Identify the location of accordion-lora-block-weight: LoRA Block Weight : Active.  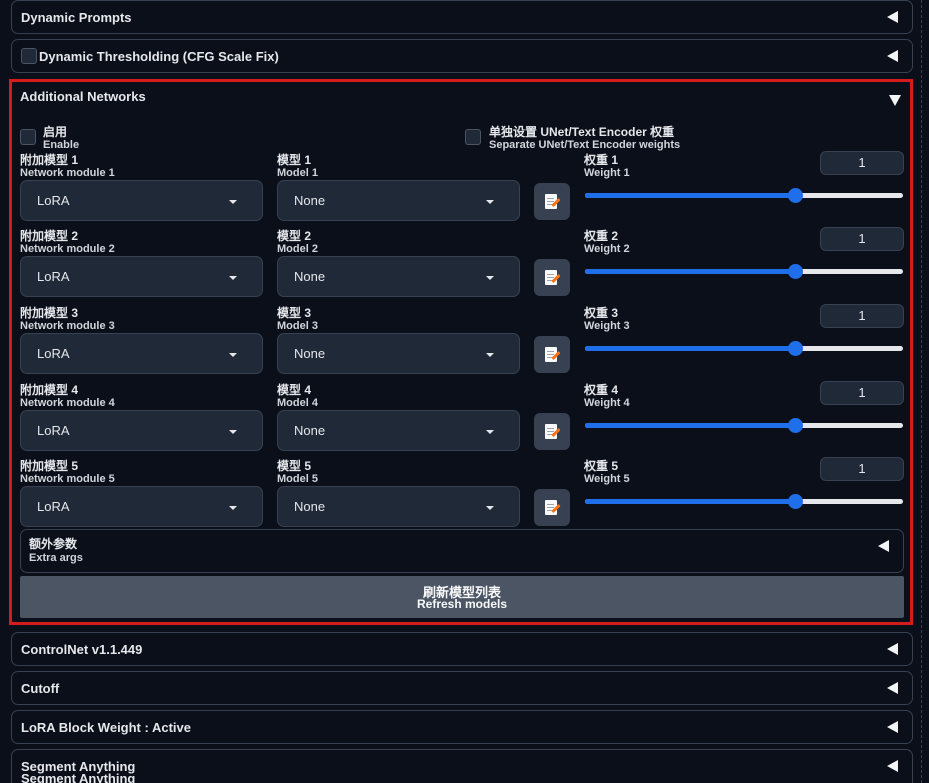
(462, 727).